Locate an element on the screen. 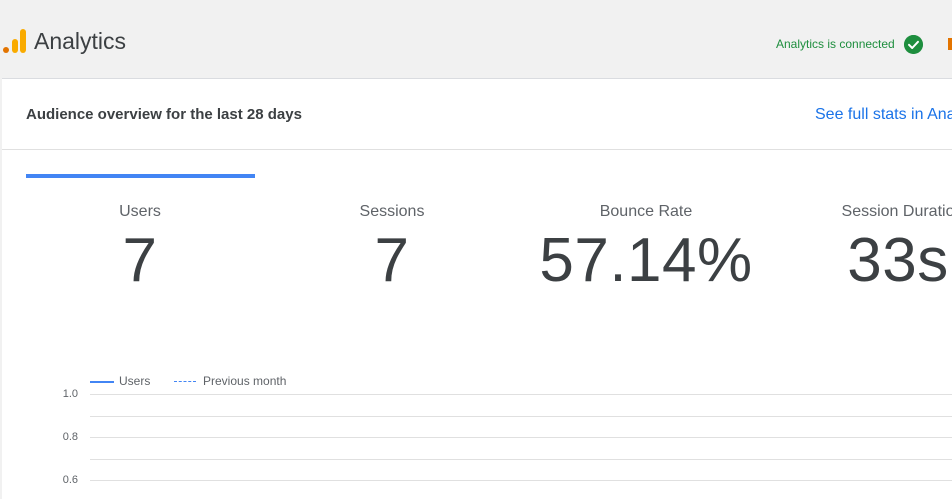  y-axis-tick-label: 0.8 is located at coordinates (70, 437).